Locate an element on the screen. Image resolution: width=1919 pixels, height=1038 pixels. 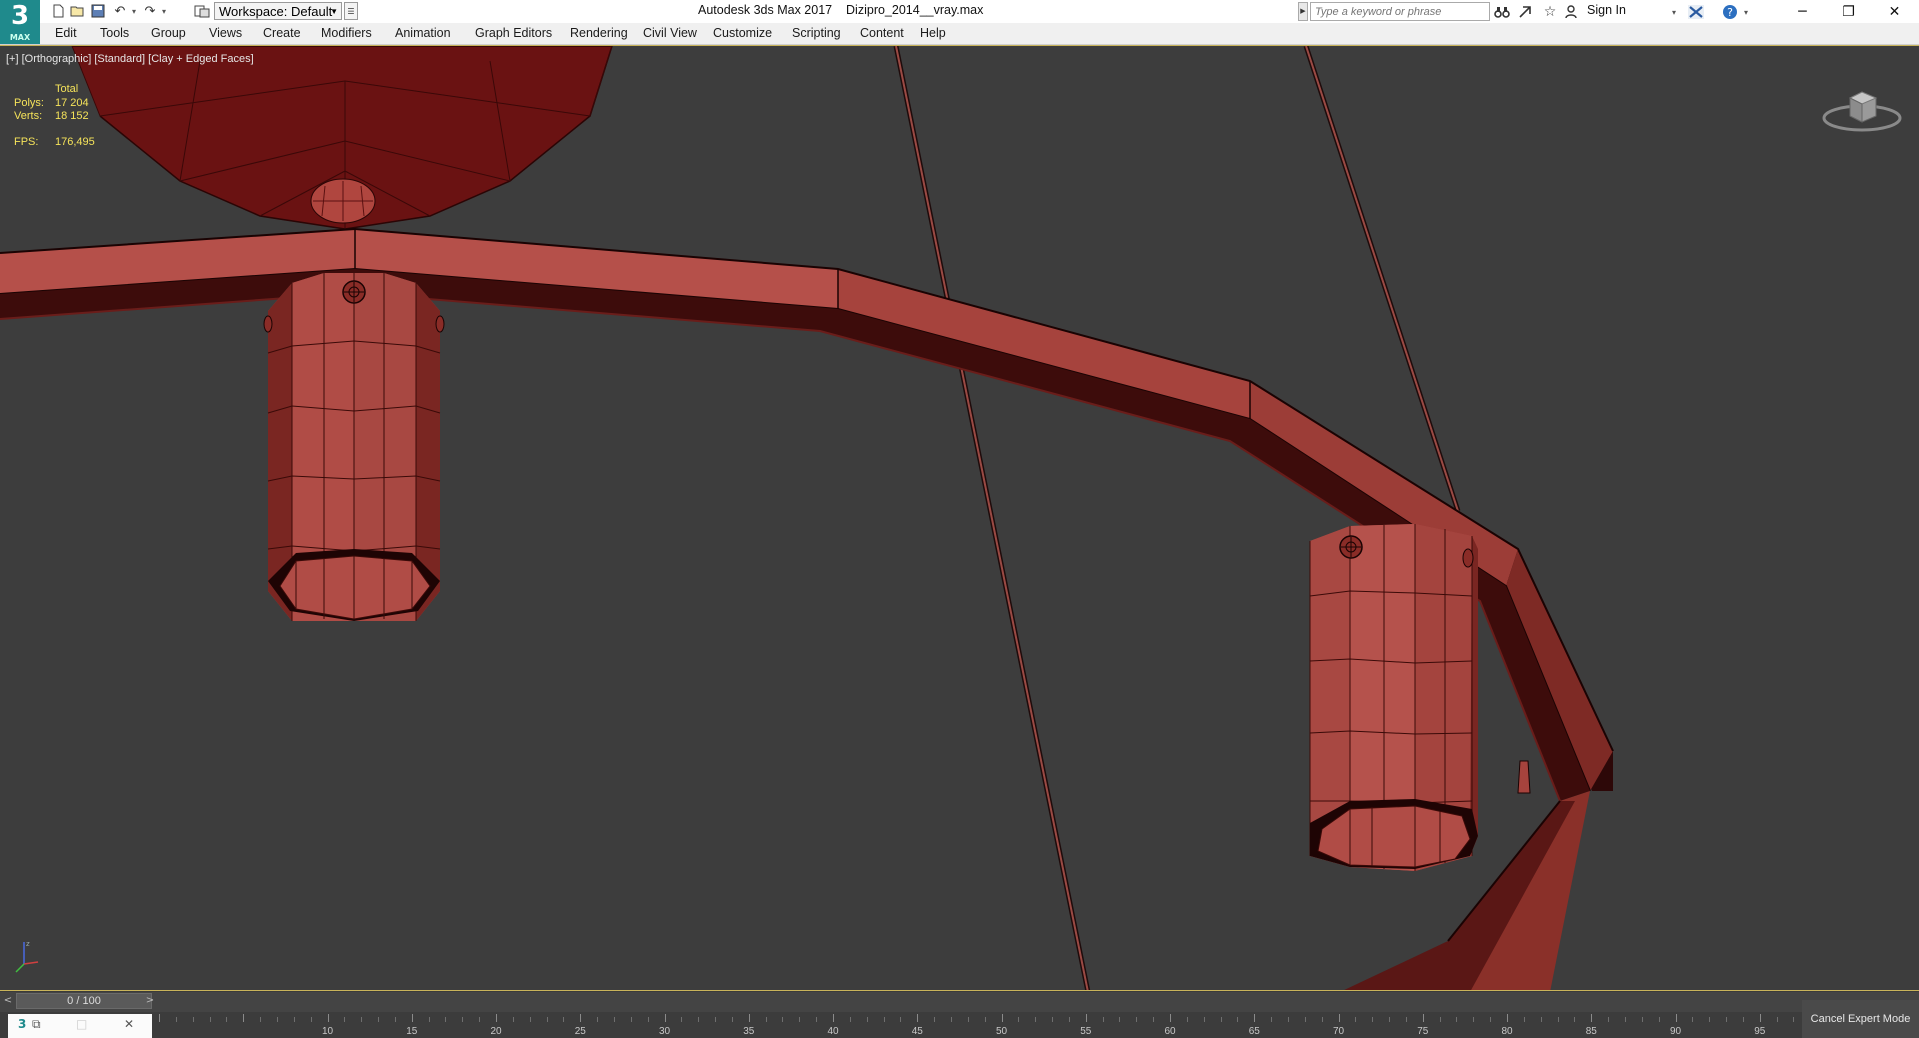
app-logo-button: 3 MAX is located at coordinates (20, 22).